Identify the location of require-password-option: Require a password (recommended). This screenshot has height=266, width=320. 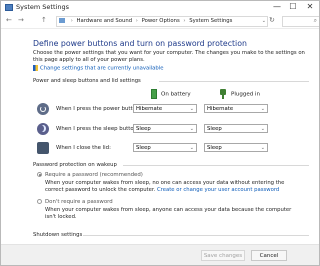
(90, 175).